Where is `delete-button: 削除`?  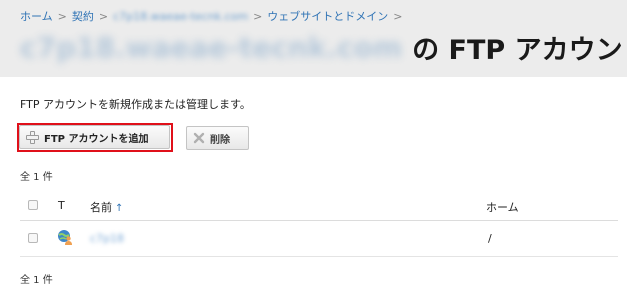 delete-button: 削除 is located at coordinates (217, 138).